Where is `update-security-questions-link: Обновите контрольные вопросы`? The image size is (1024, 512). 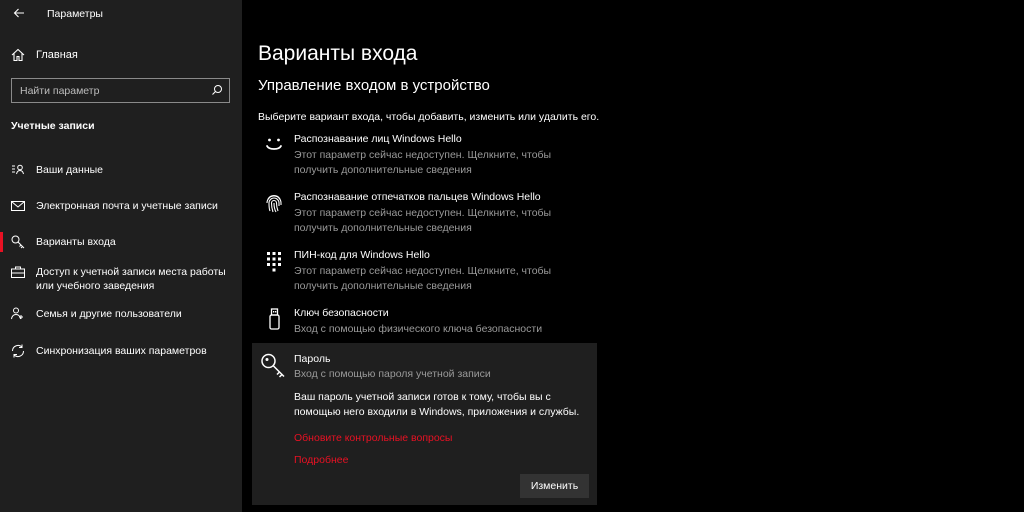
update-security-questions-link: Обновите контрольные вопросы is located at coordinates (373, 438).